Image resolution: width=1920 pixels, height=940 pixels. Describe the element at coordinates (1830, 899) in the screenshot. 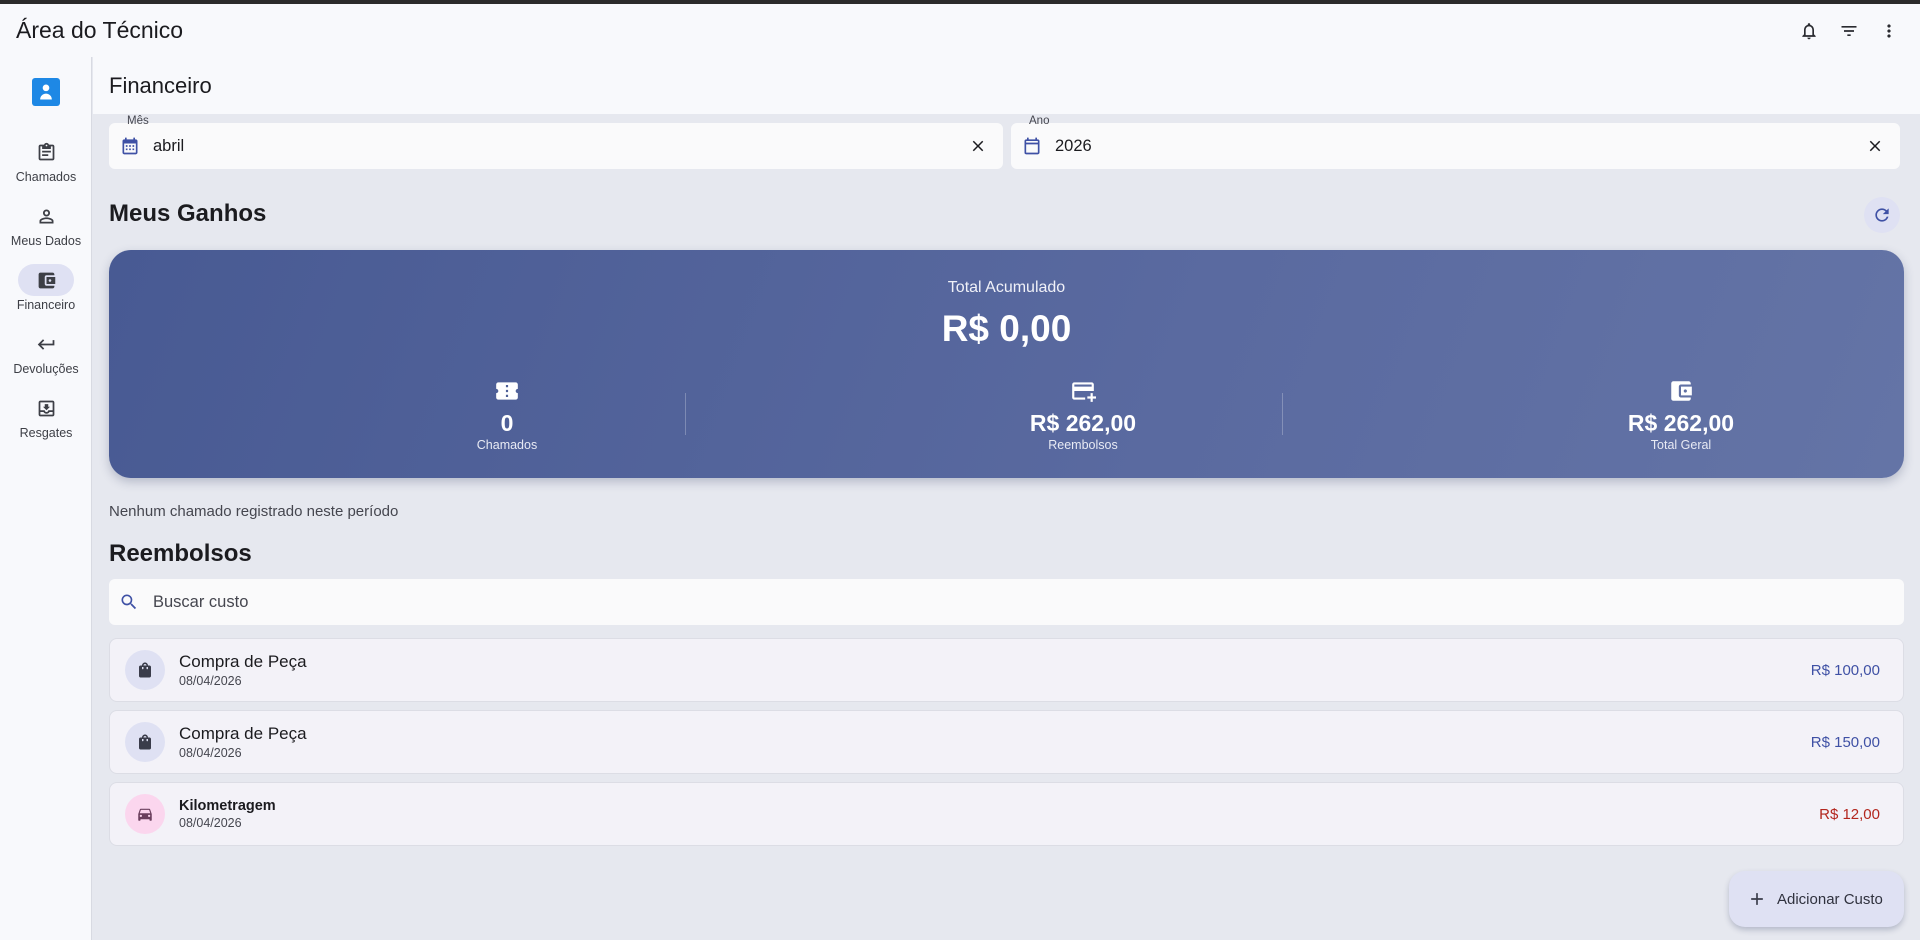

I see `add-cost-label: Adicionar Custo` at that location.